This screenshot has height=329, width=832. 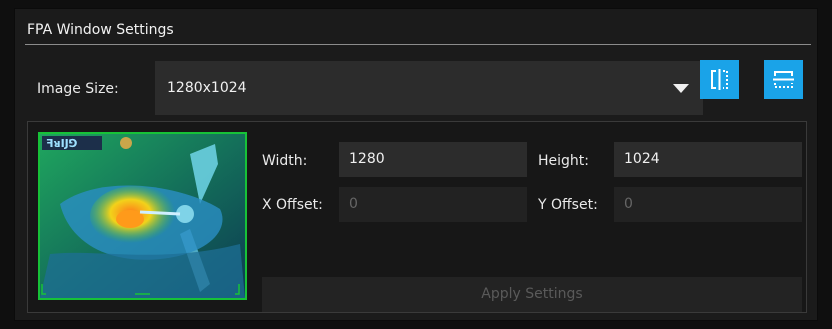 What do you see at coordinates (708, 159) in the screenshot?
I see `height-field: 1024` at bounding box center [708, 159].